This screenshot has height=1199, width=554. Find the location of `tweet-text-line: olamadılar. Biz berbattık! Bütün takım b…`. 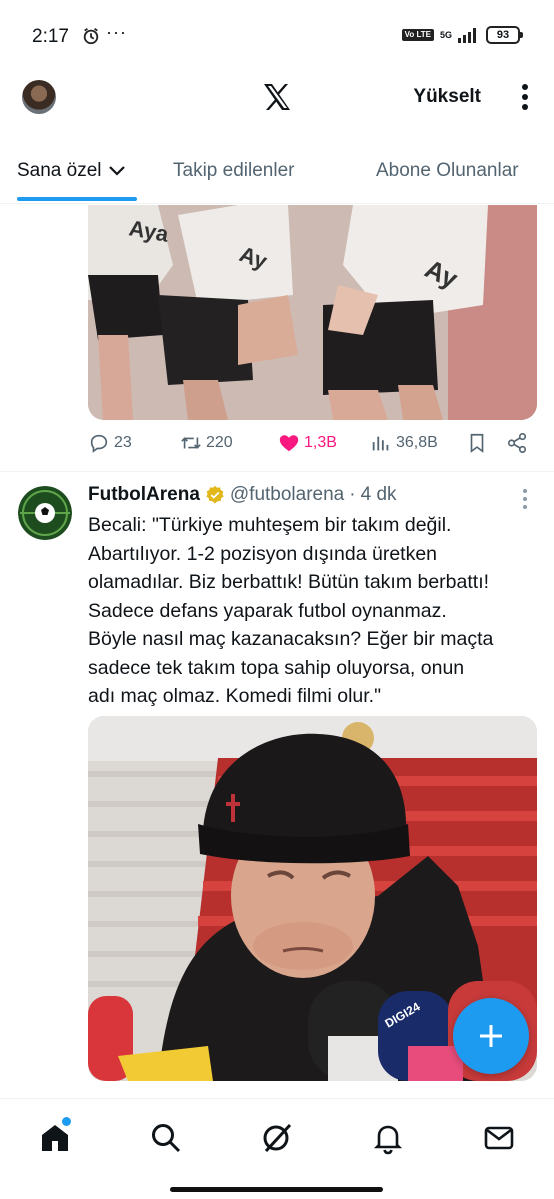

tweet-text-line: olamadılar. Biz berbattık! Bütün takım b… is located at coordinates (289, 582).